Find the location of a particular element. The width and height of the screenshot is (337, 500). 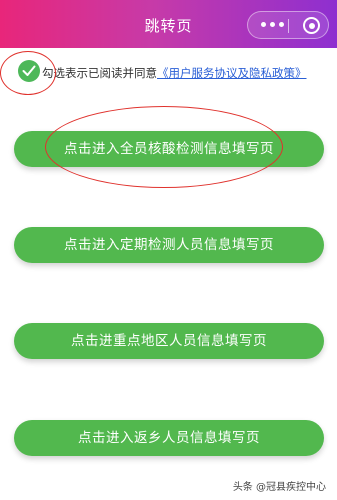

watermark: 头条 @冠县疾控中心 is located at coordinates (279, 485).